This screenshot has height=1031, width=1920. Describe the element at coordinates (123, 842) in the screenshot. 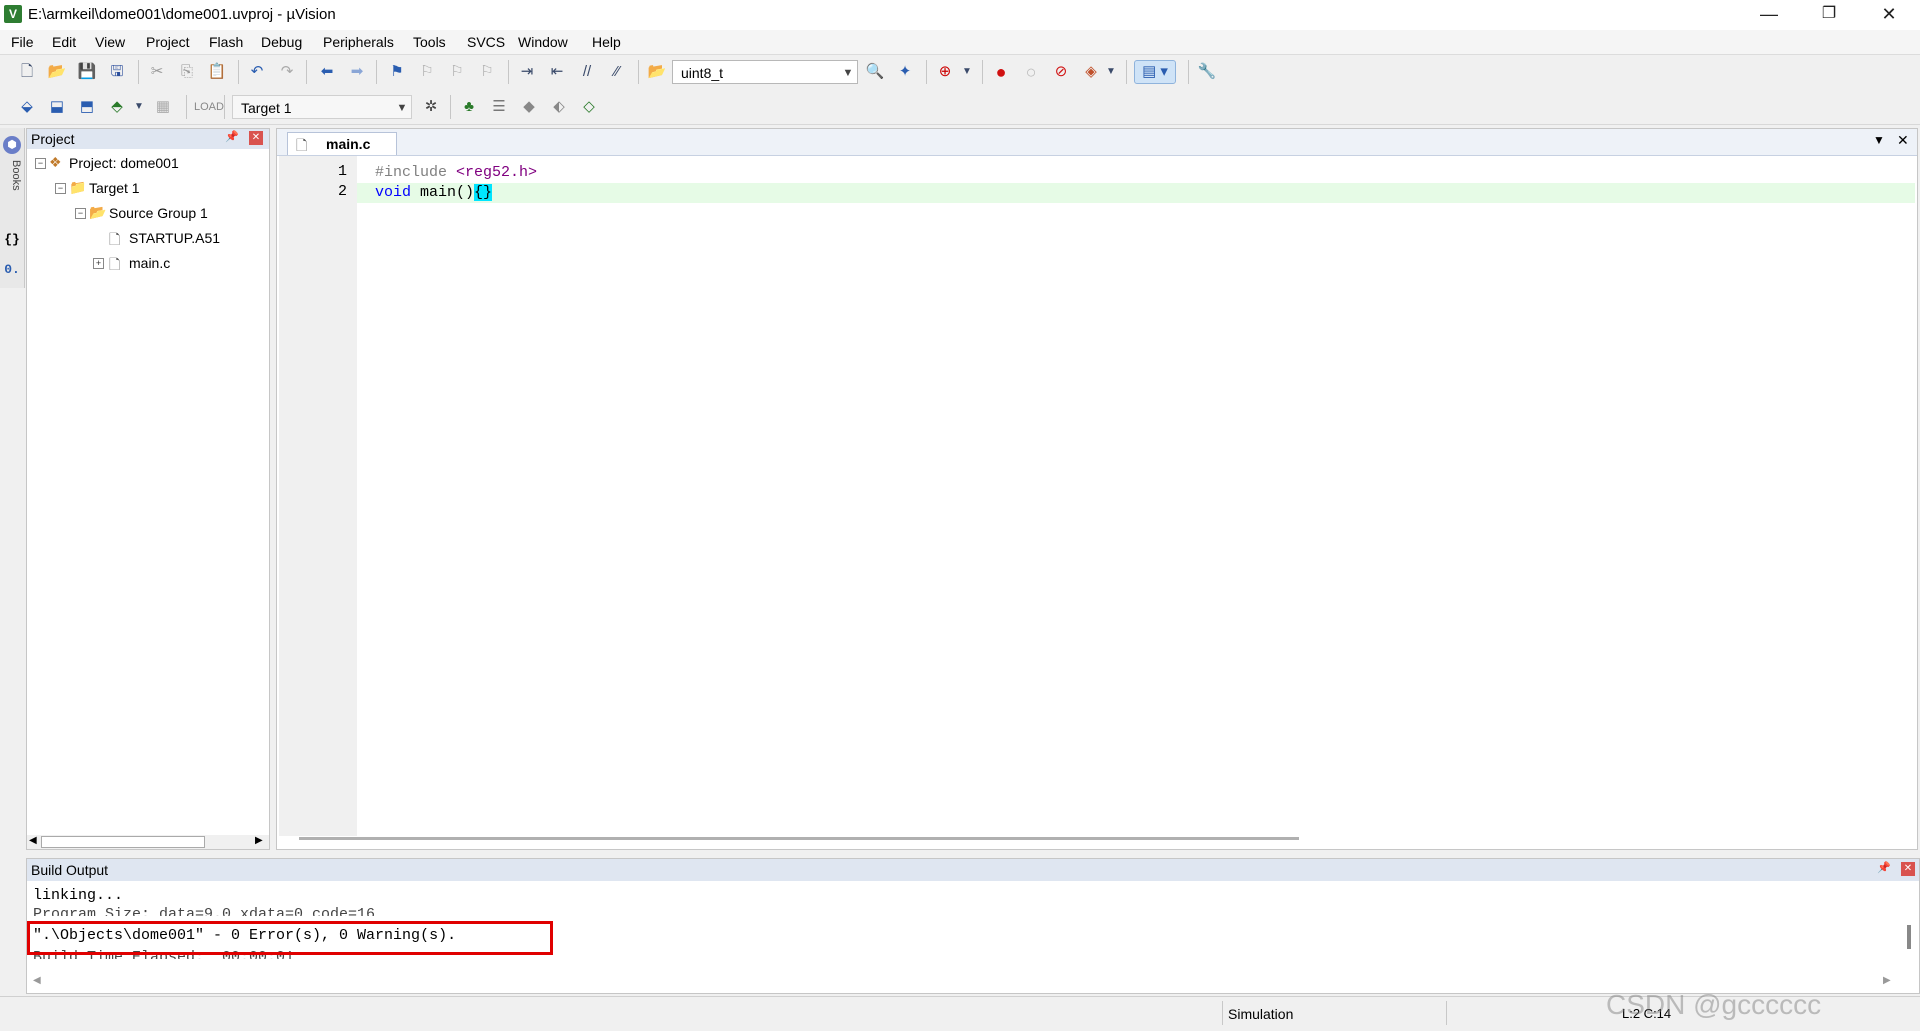

I see `scrollbar-thumb` at that location.